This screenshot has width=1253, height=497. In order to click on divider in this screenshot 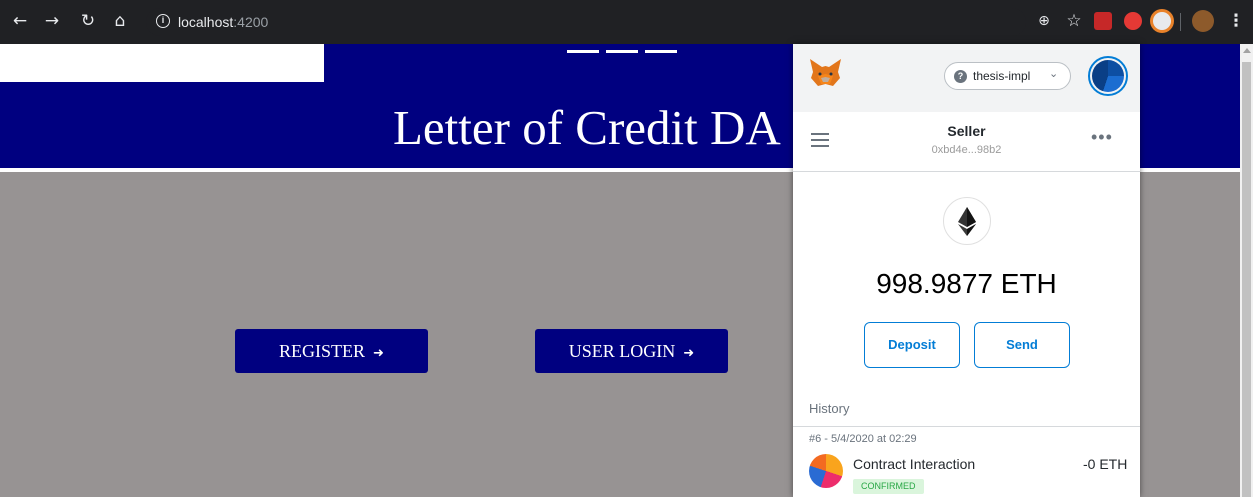, I will do `click(966, 426)`.